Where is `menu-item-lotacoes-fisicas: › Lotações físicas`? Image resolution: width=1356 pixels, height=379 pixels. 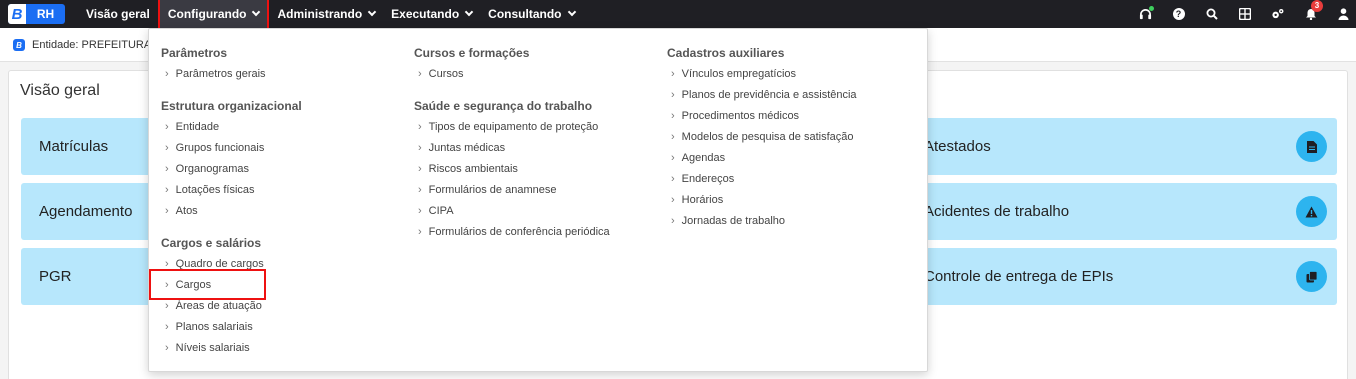
menu-item-lotacoes-fisicas: › Lotações físicas is located at coordinates (210, 190).